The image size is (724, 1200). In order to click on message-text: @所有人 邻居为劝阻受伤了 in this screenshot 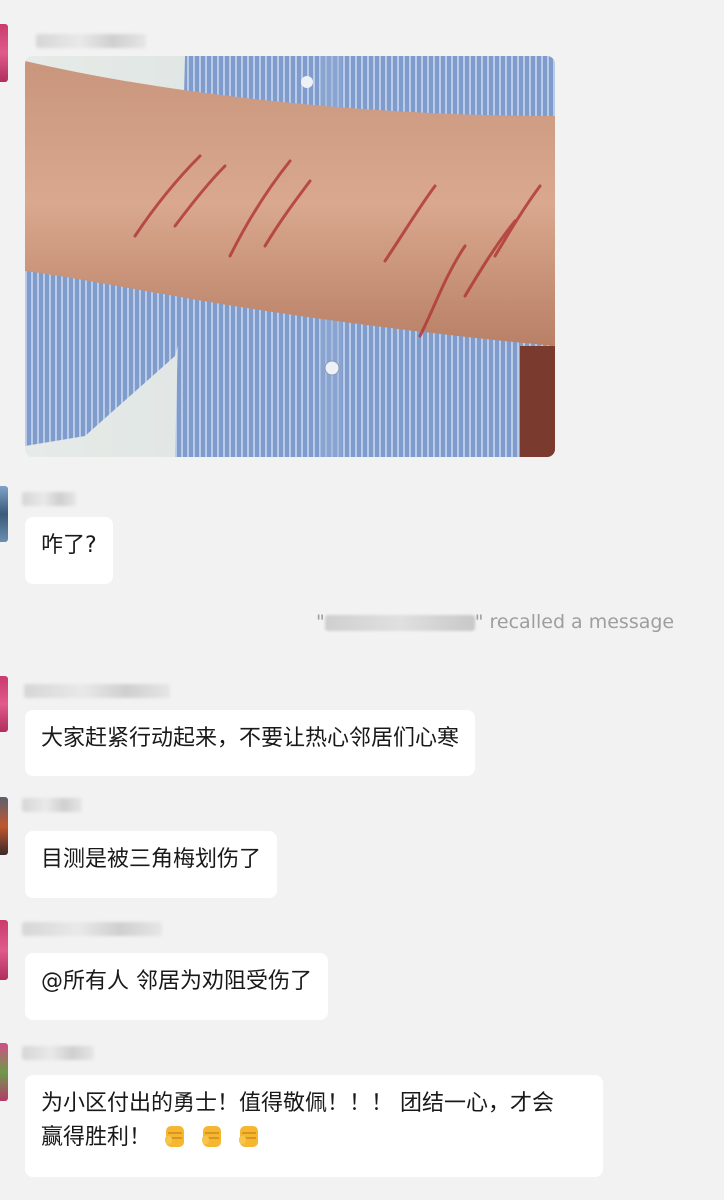, I will do `click(176, 981)`.